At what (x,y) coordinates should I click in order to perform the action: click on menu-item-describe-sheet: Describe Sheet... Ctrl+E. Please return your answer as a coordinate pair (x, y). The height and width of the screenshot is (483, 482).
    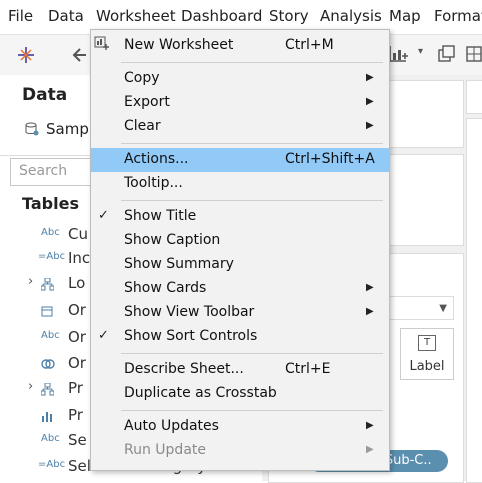
    Looking at the image, I should click on (240, 370).